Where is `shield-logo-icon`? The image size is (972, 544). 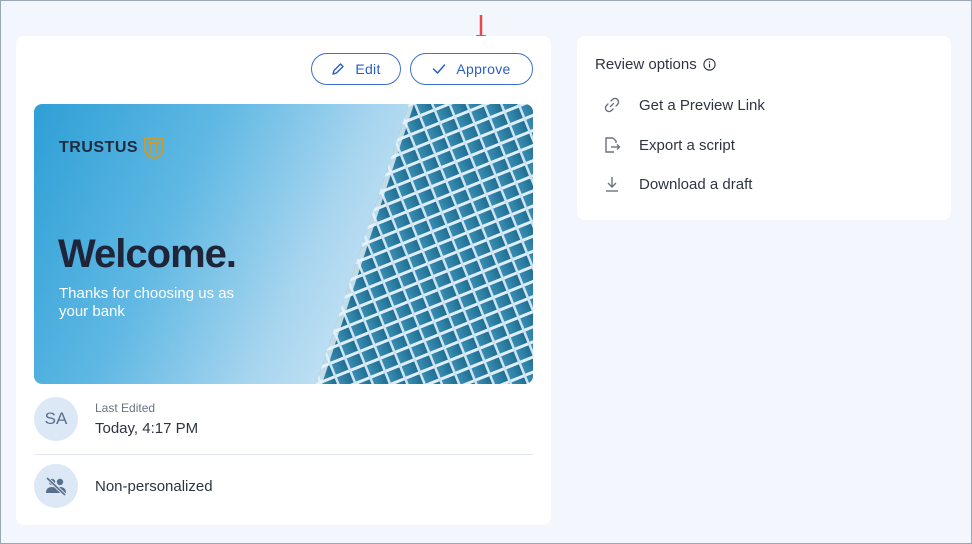
shield-logo-icon is located at coordinates (154, 148).